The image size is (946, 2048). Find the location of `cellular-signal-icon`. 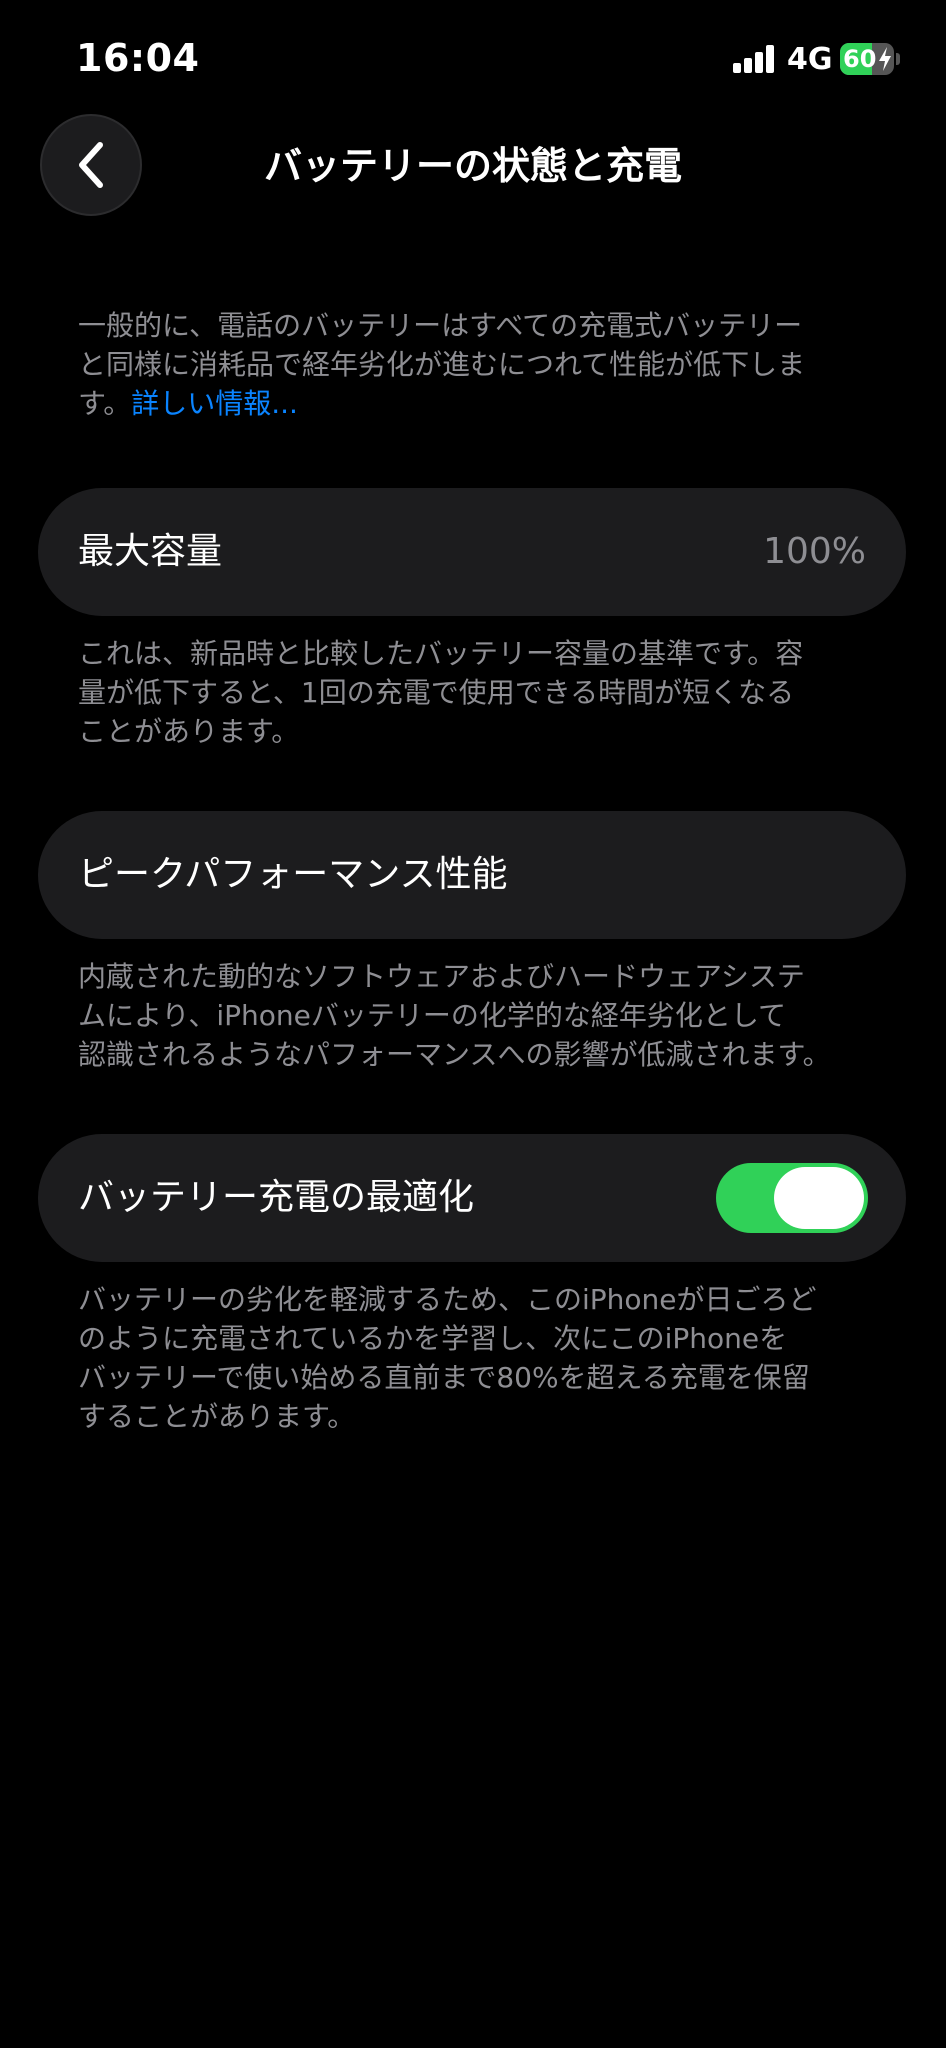

cellular-signal-icon is located at coordinates (754, 59).